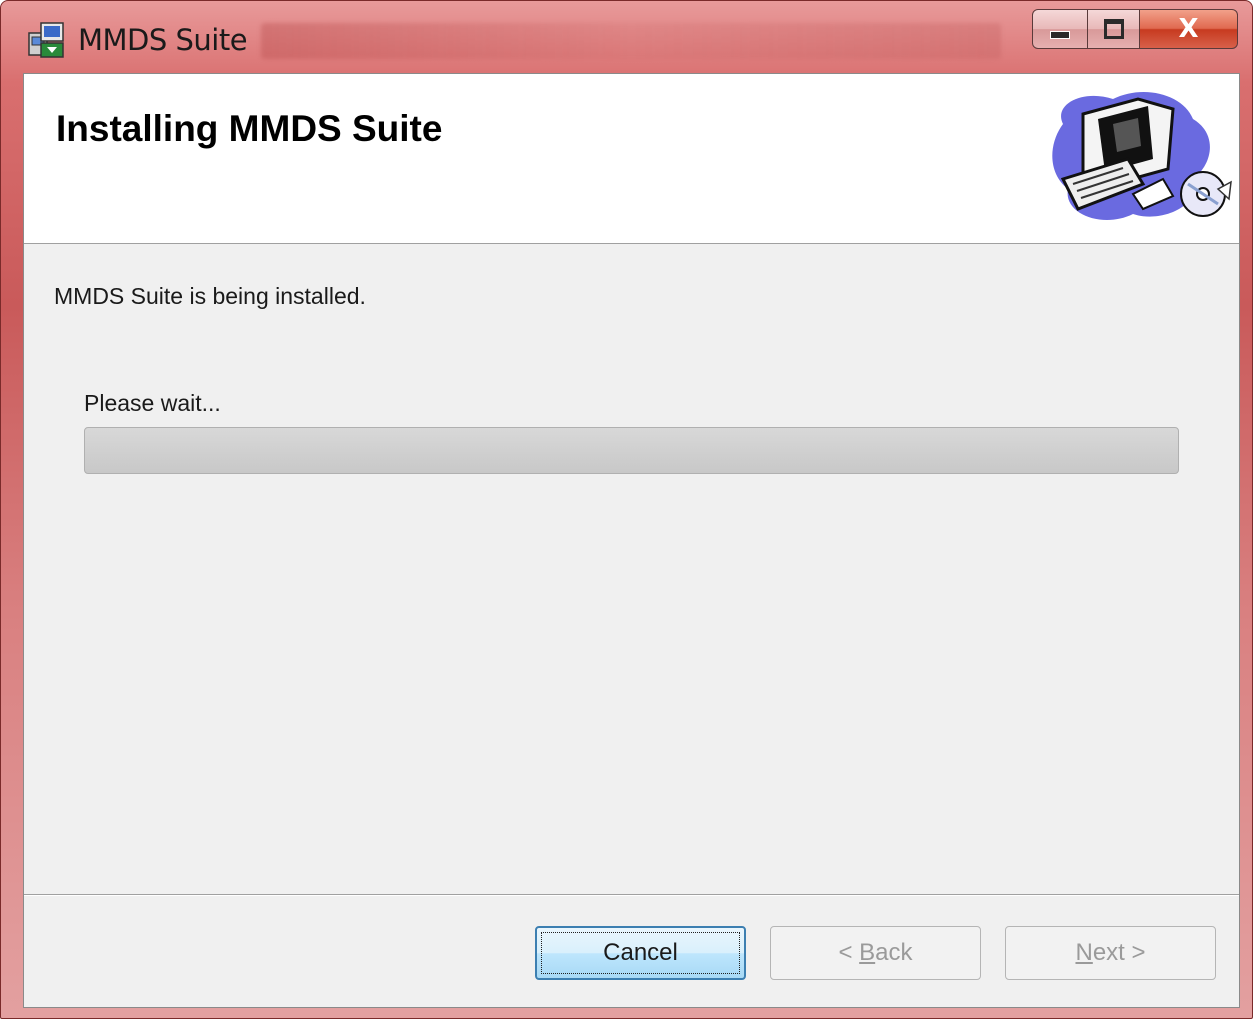 The width and height of the screenshot is (1253, 1019). I want to click on back-arrow-icon: <, so click(845, 952).